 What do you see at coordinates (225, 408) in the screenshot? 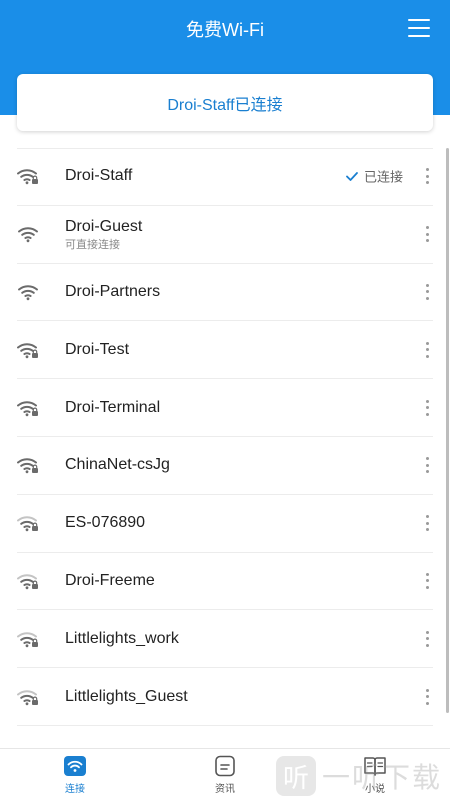
I see `wifi-row-droi-terminal: Droi-Terminal` at bounding box center [225, 408].